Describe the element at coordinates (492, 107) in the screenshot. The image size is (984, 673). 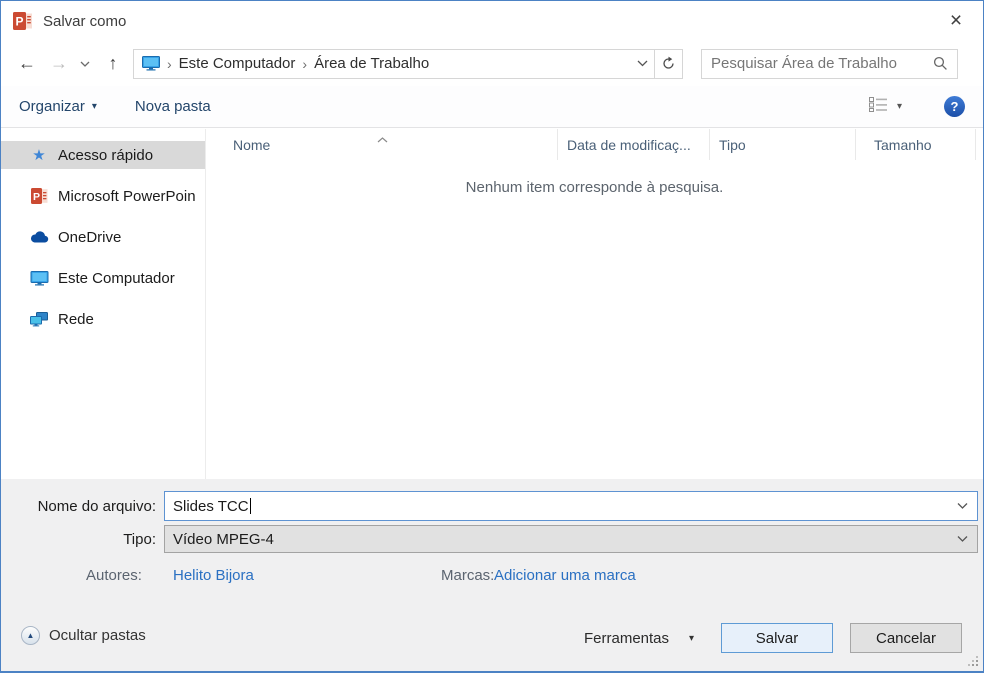
I see `command-toolbar: Organizar ▾ Nova pasta ▾ ?` at that location.